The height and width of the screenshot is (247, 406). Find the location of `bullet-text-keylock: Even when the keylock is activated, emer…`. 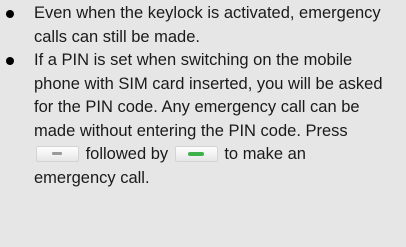

bullet-text-keylock: Even when the keylock is activated, emer… is located at coordinates (207, 25).